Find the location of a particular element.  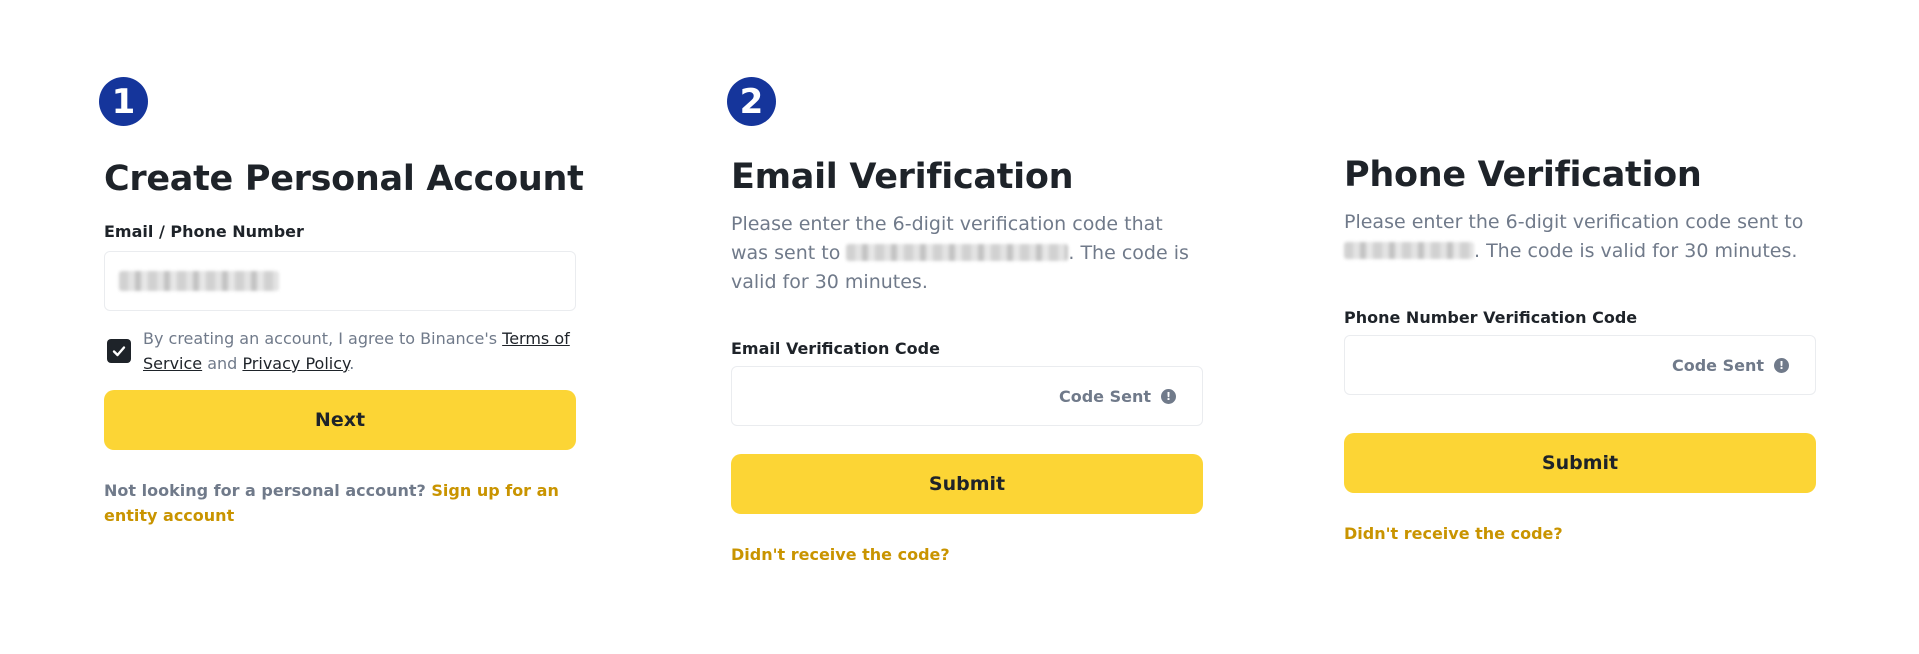

email-submit-button: Submit is located at coordinates (967, 484).